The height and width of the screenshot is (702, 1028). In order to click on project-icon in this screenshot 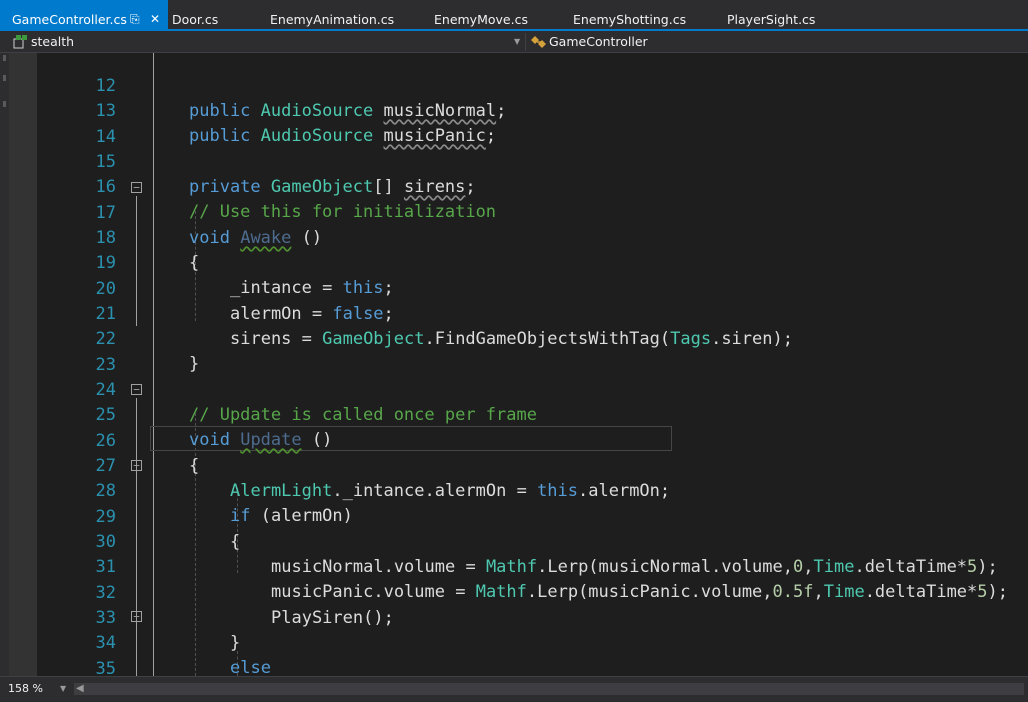, I will do `click(20, 42)`.